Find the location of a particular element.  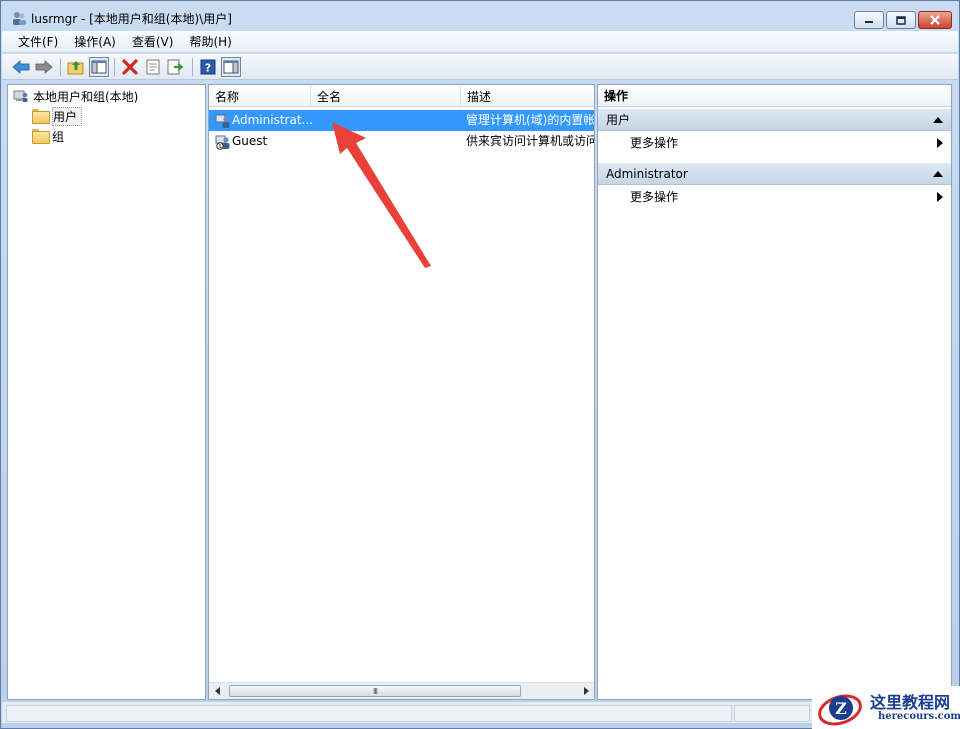

minimize-icon is located at coordinates (869, 22).